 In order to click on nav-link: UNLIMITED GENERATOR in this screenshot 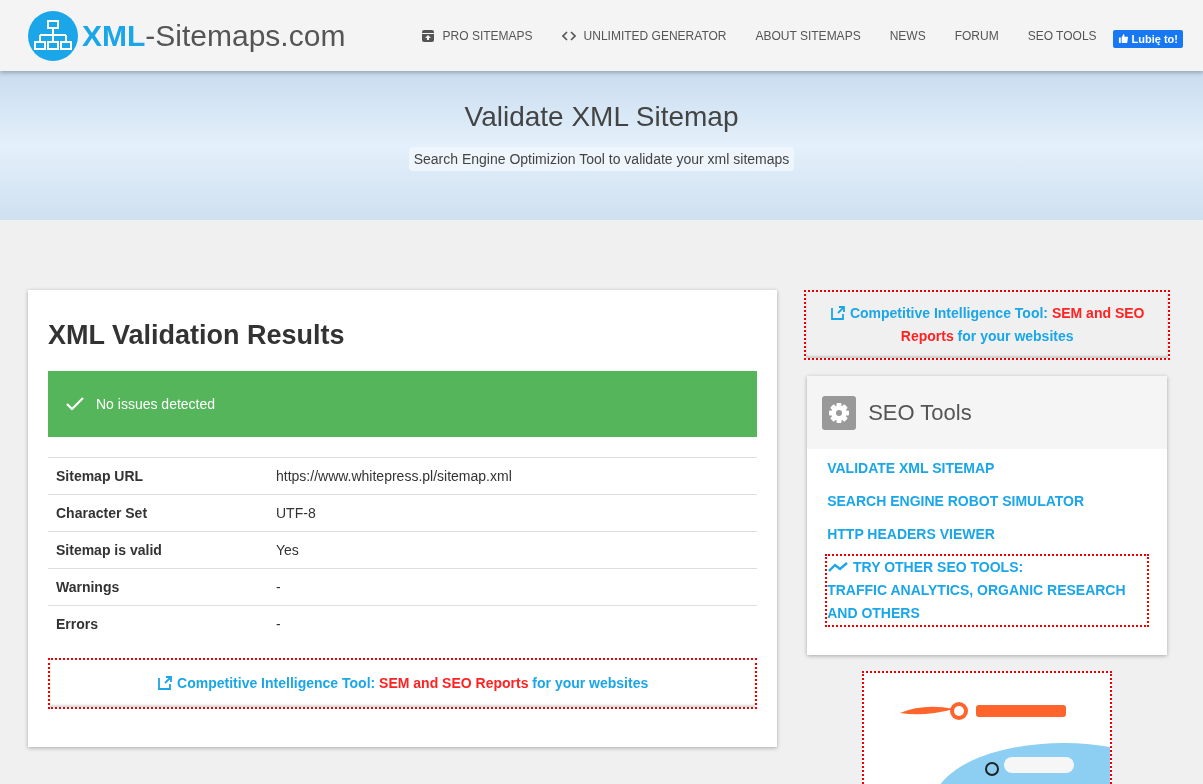, I will do `click(644, 35)`.